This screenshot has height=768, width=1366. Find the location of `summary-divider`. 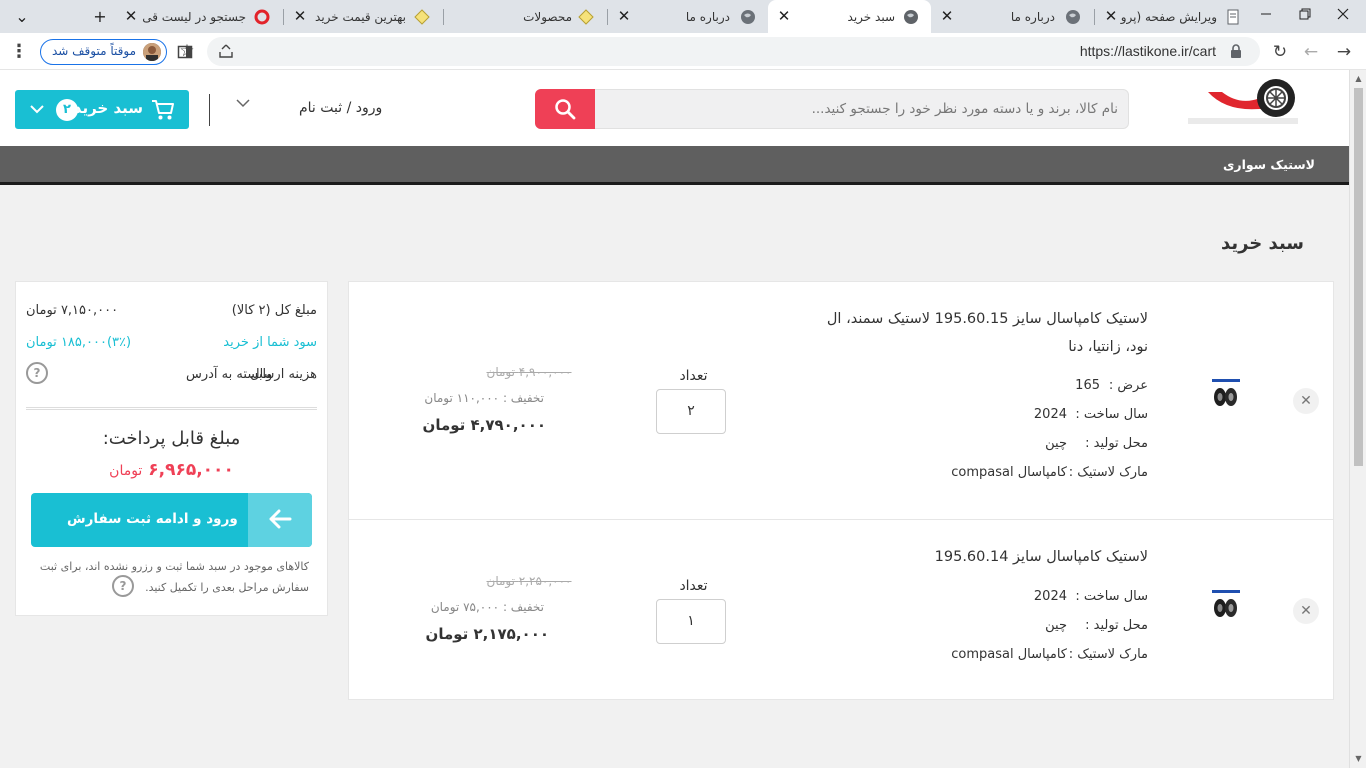

summary-divider is located at coordinates (171, 408).